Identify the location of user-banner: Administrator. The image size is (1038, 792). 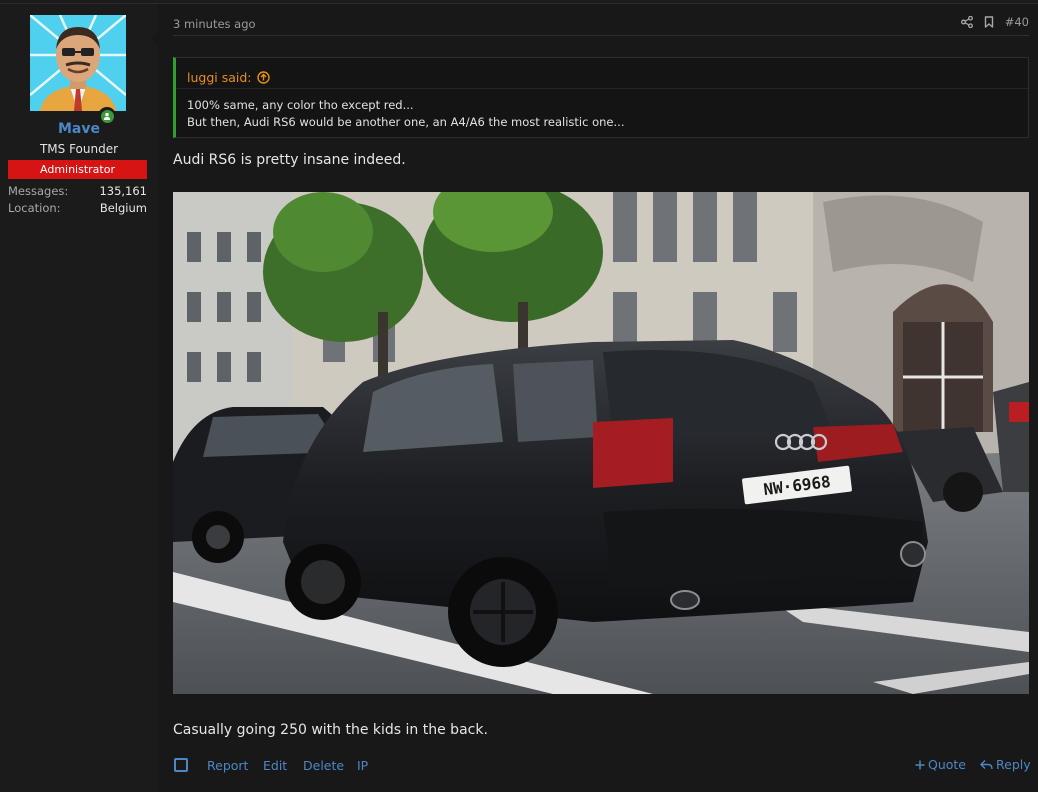
(77, 169).